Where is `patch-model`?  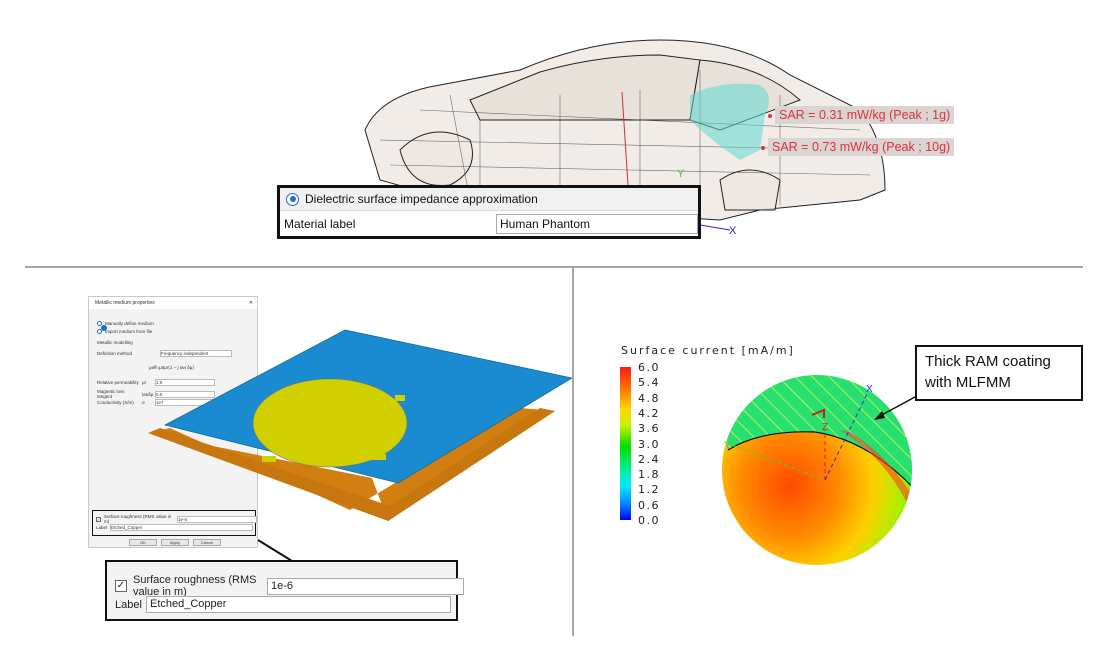
patch-model is located at coordinates (360, 445).